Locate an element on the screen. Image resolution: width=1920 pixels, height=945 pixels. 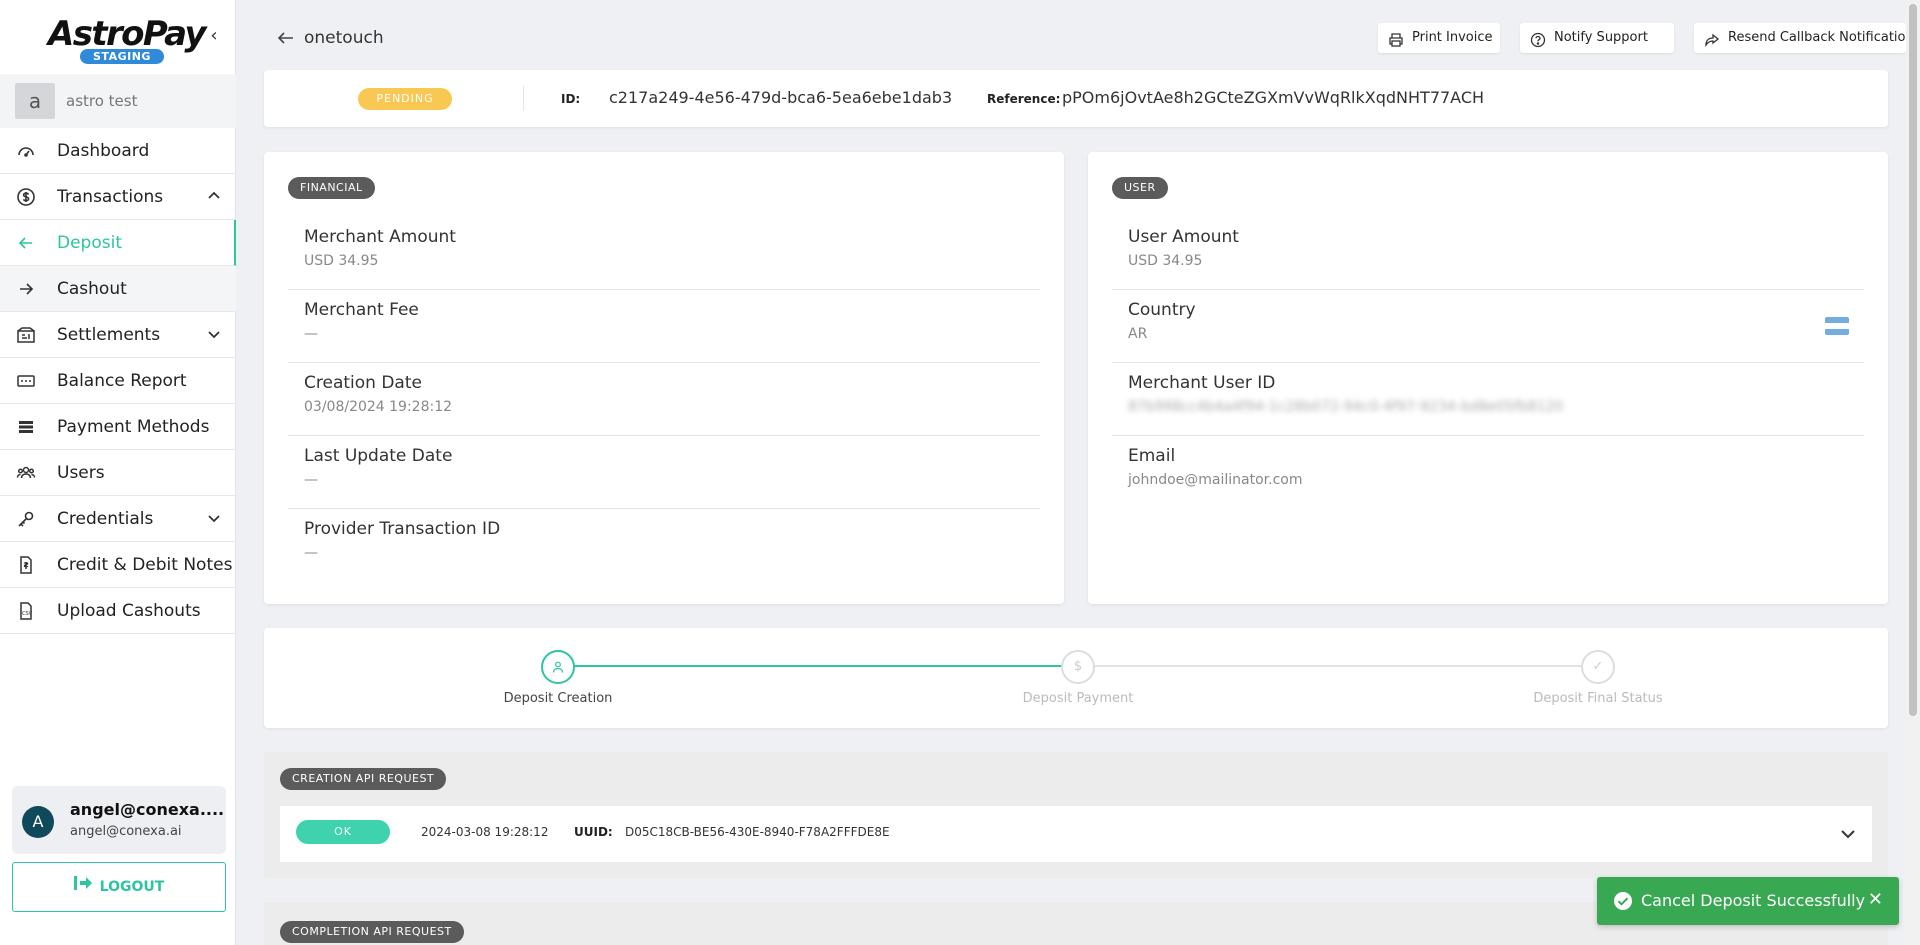
sidebar-item-users: Users is located at coordinates (118, 473).